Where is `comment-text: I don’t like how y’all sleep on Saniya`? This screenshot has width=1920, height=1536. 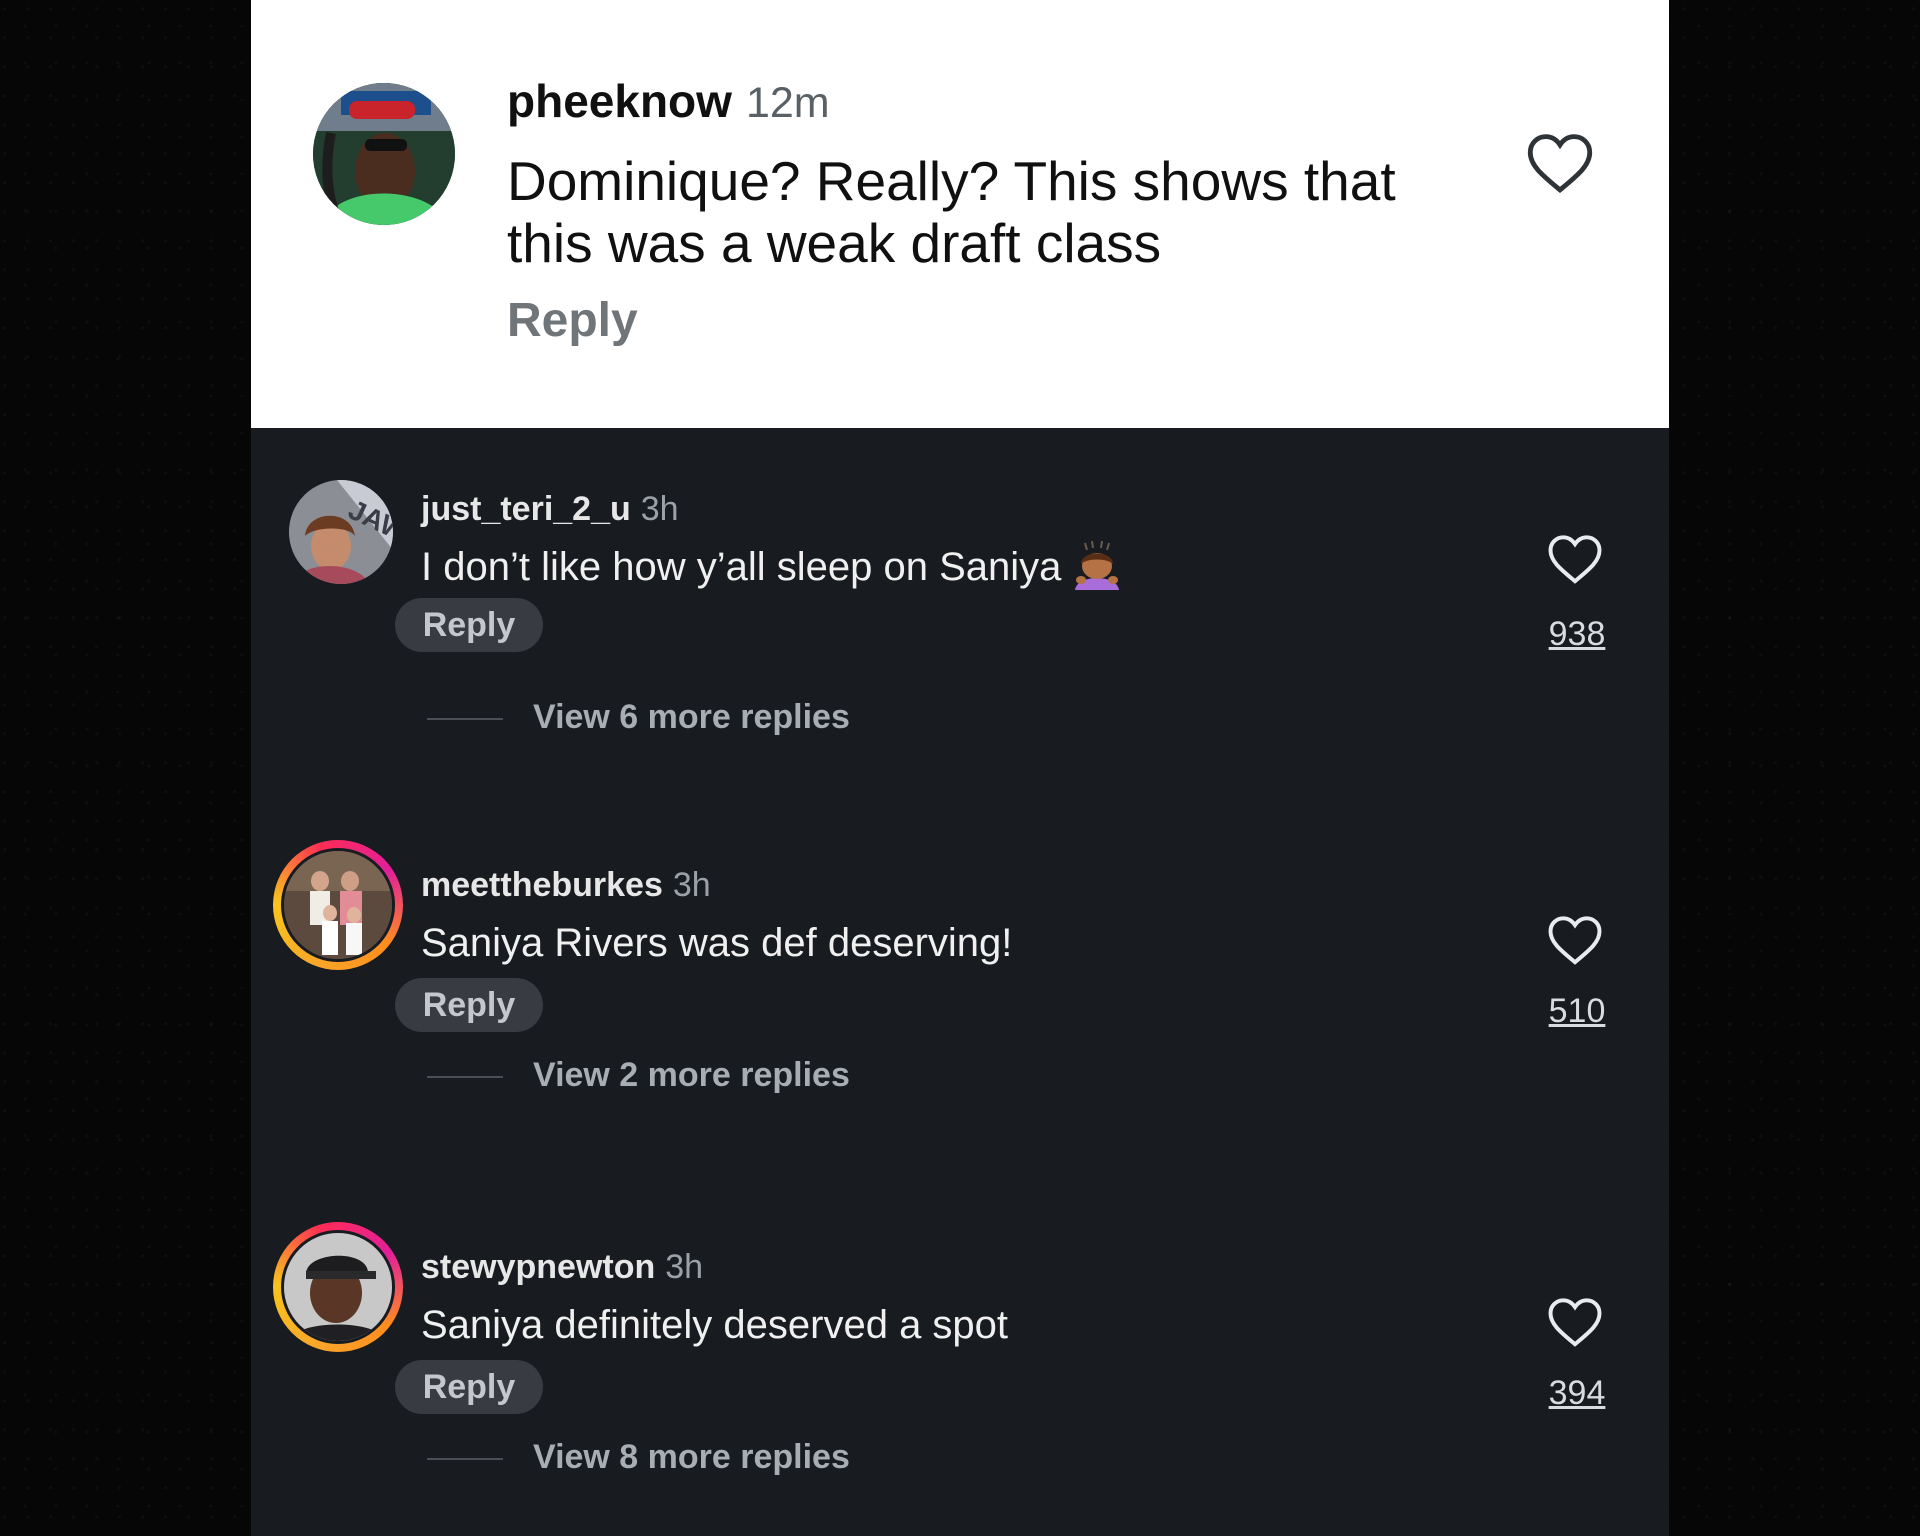 comment-text: I don’t like how y’all sleep on Saniya is located at coordinates (772, 567).